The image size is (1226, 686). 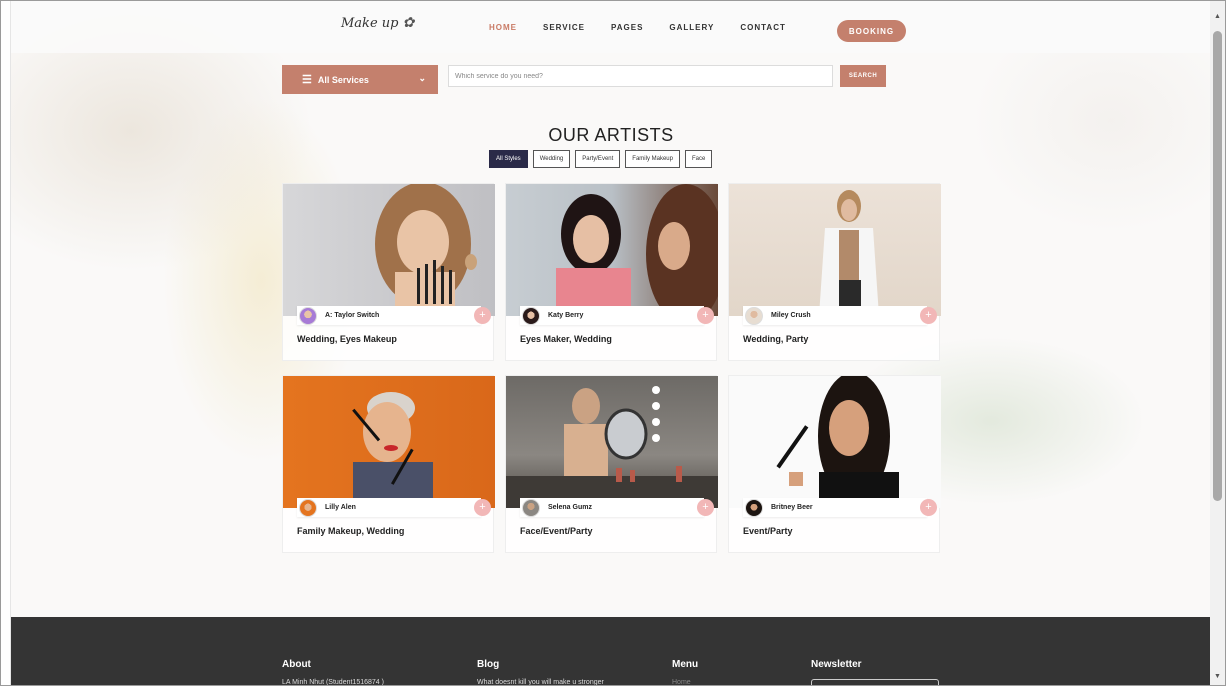 What do you see at coordinates (343, 79) in the screenshot?
I see `all-services-label: All Services` at bounding box center [343, 79].